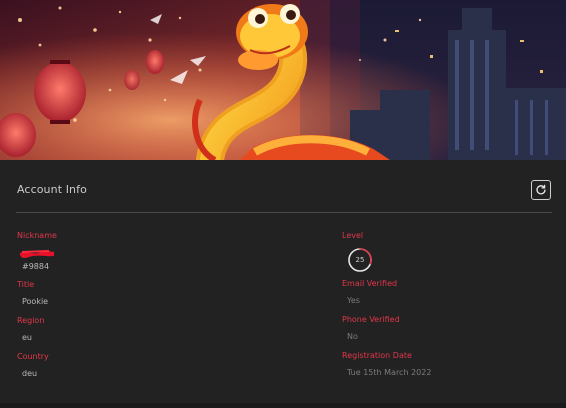  What do you see at coordinates (31, 320) in the screenshot?
I see `region-label: Region` at bounding box center [31, 320].